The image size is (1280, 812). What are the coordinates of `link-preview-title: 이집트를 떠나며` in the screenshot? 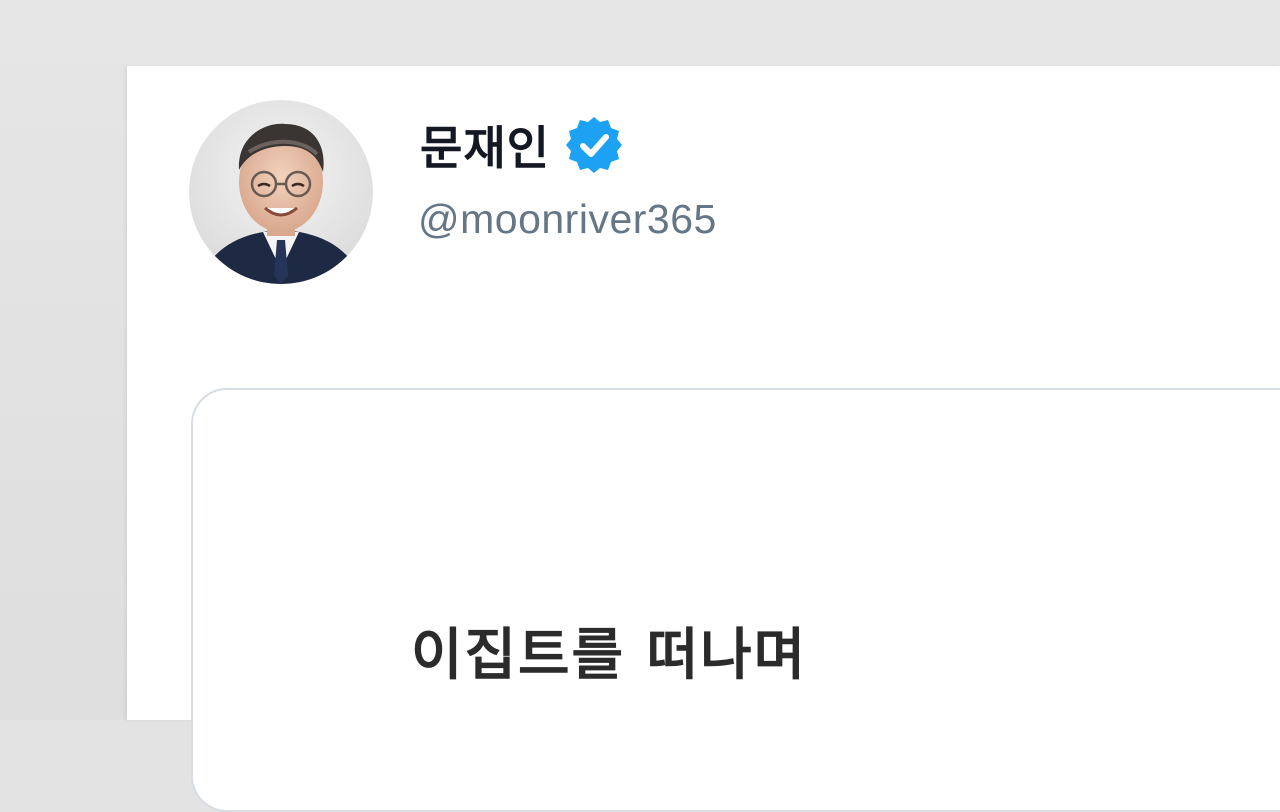 It's located at (609, 655).